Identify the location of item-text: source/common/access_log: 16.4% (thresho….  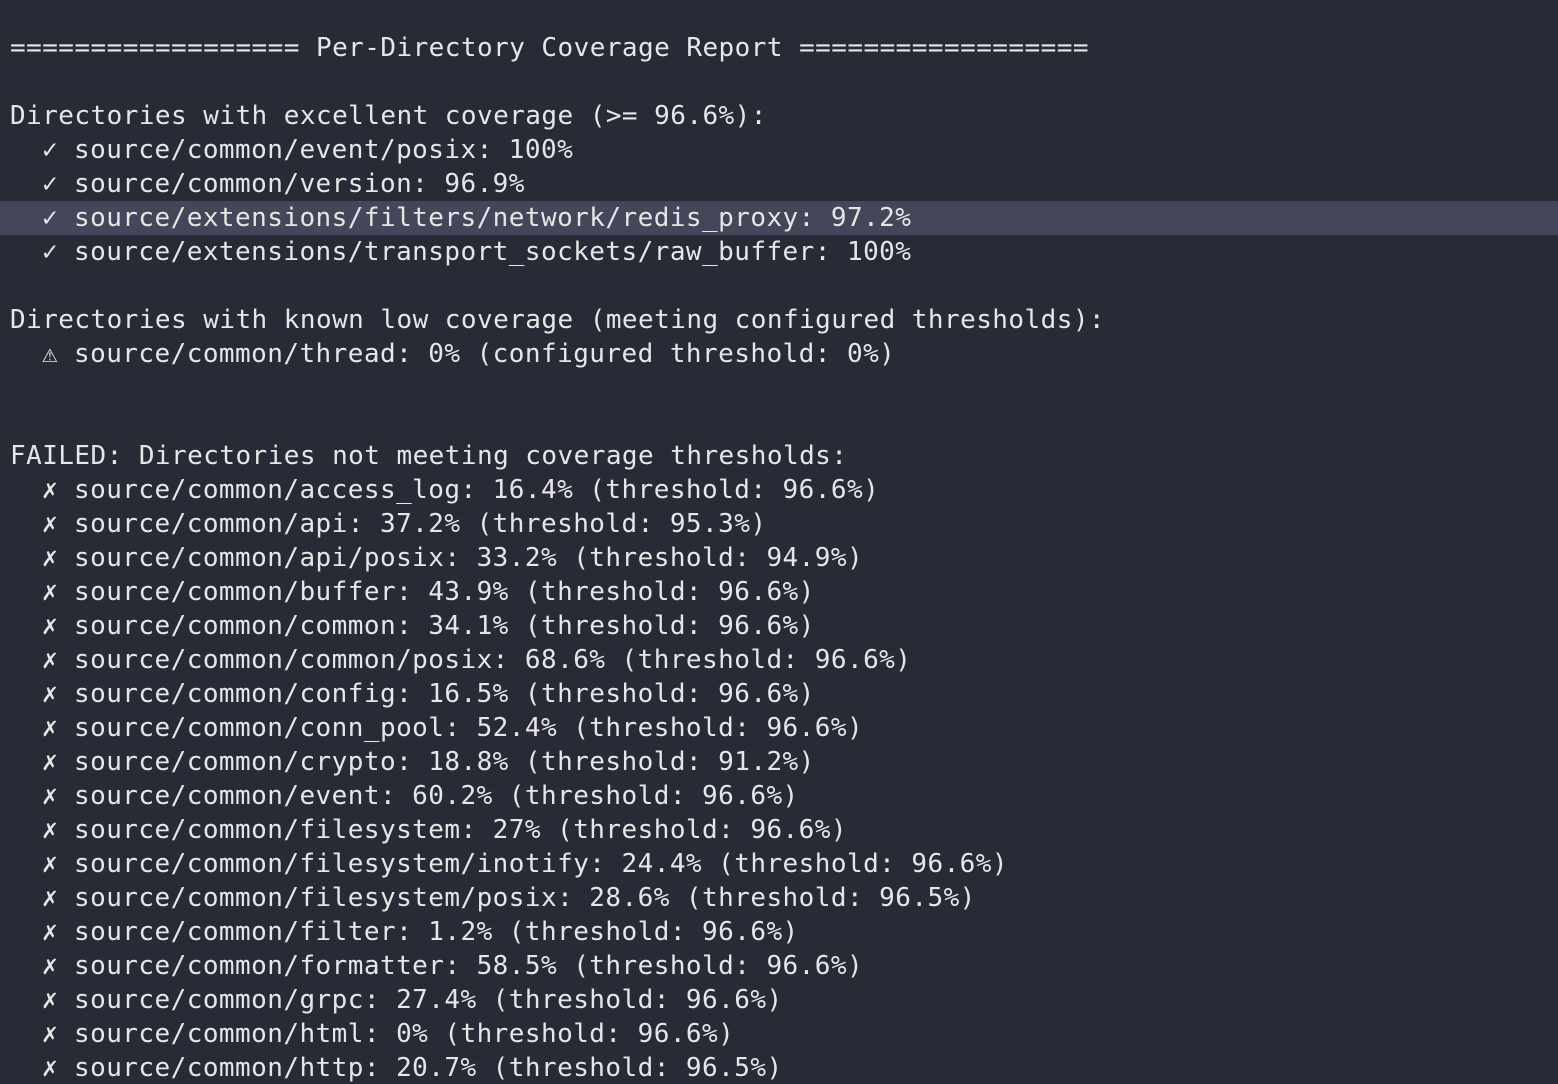
(477, 490).